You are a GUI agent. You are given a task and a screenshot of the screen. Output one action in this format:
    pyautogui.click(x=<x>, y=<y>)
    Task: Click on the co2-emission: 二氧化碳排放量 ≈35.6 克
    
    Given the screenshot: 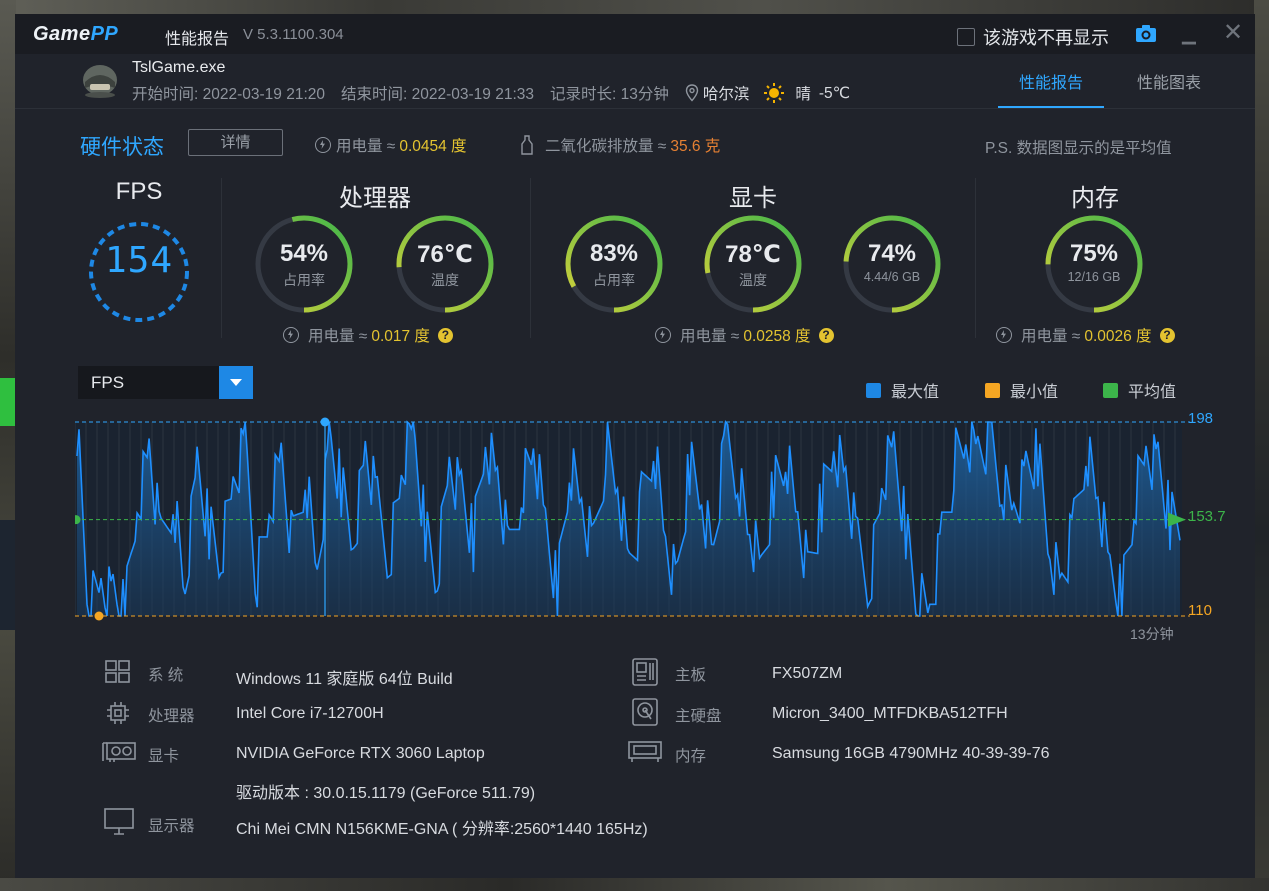 What is the action you would take?
    pyautogui.click(x=620, y=145)
    